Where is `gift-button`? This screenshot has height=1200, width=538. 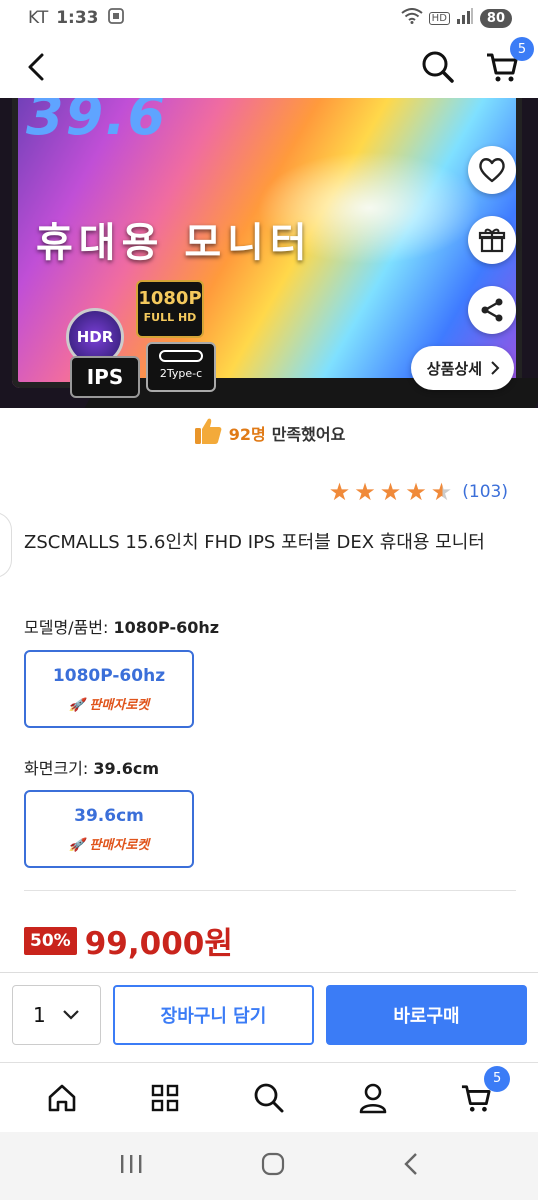
gift-button is located at coordinates (492, 240).